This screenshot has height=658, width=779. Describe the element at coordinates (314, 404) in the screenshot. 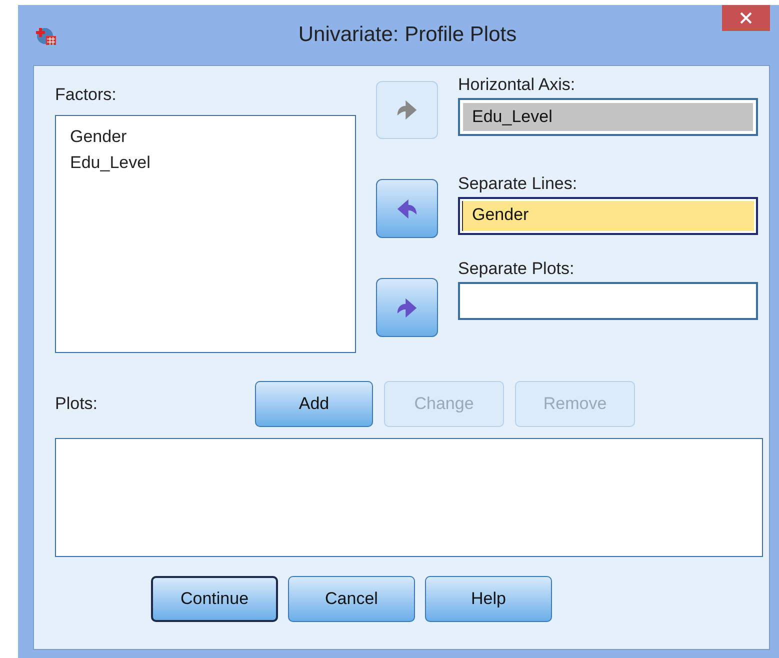

I see `plot-button: Add` at that location.